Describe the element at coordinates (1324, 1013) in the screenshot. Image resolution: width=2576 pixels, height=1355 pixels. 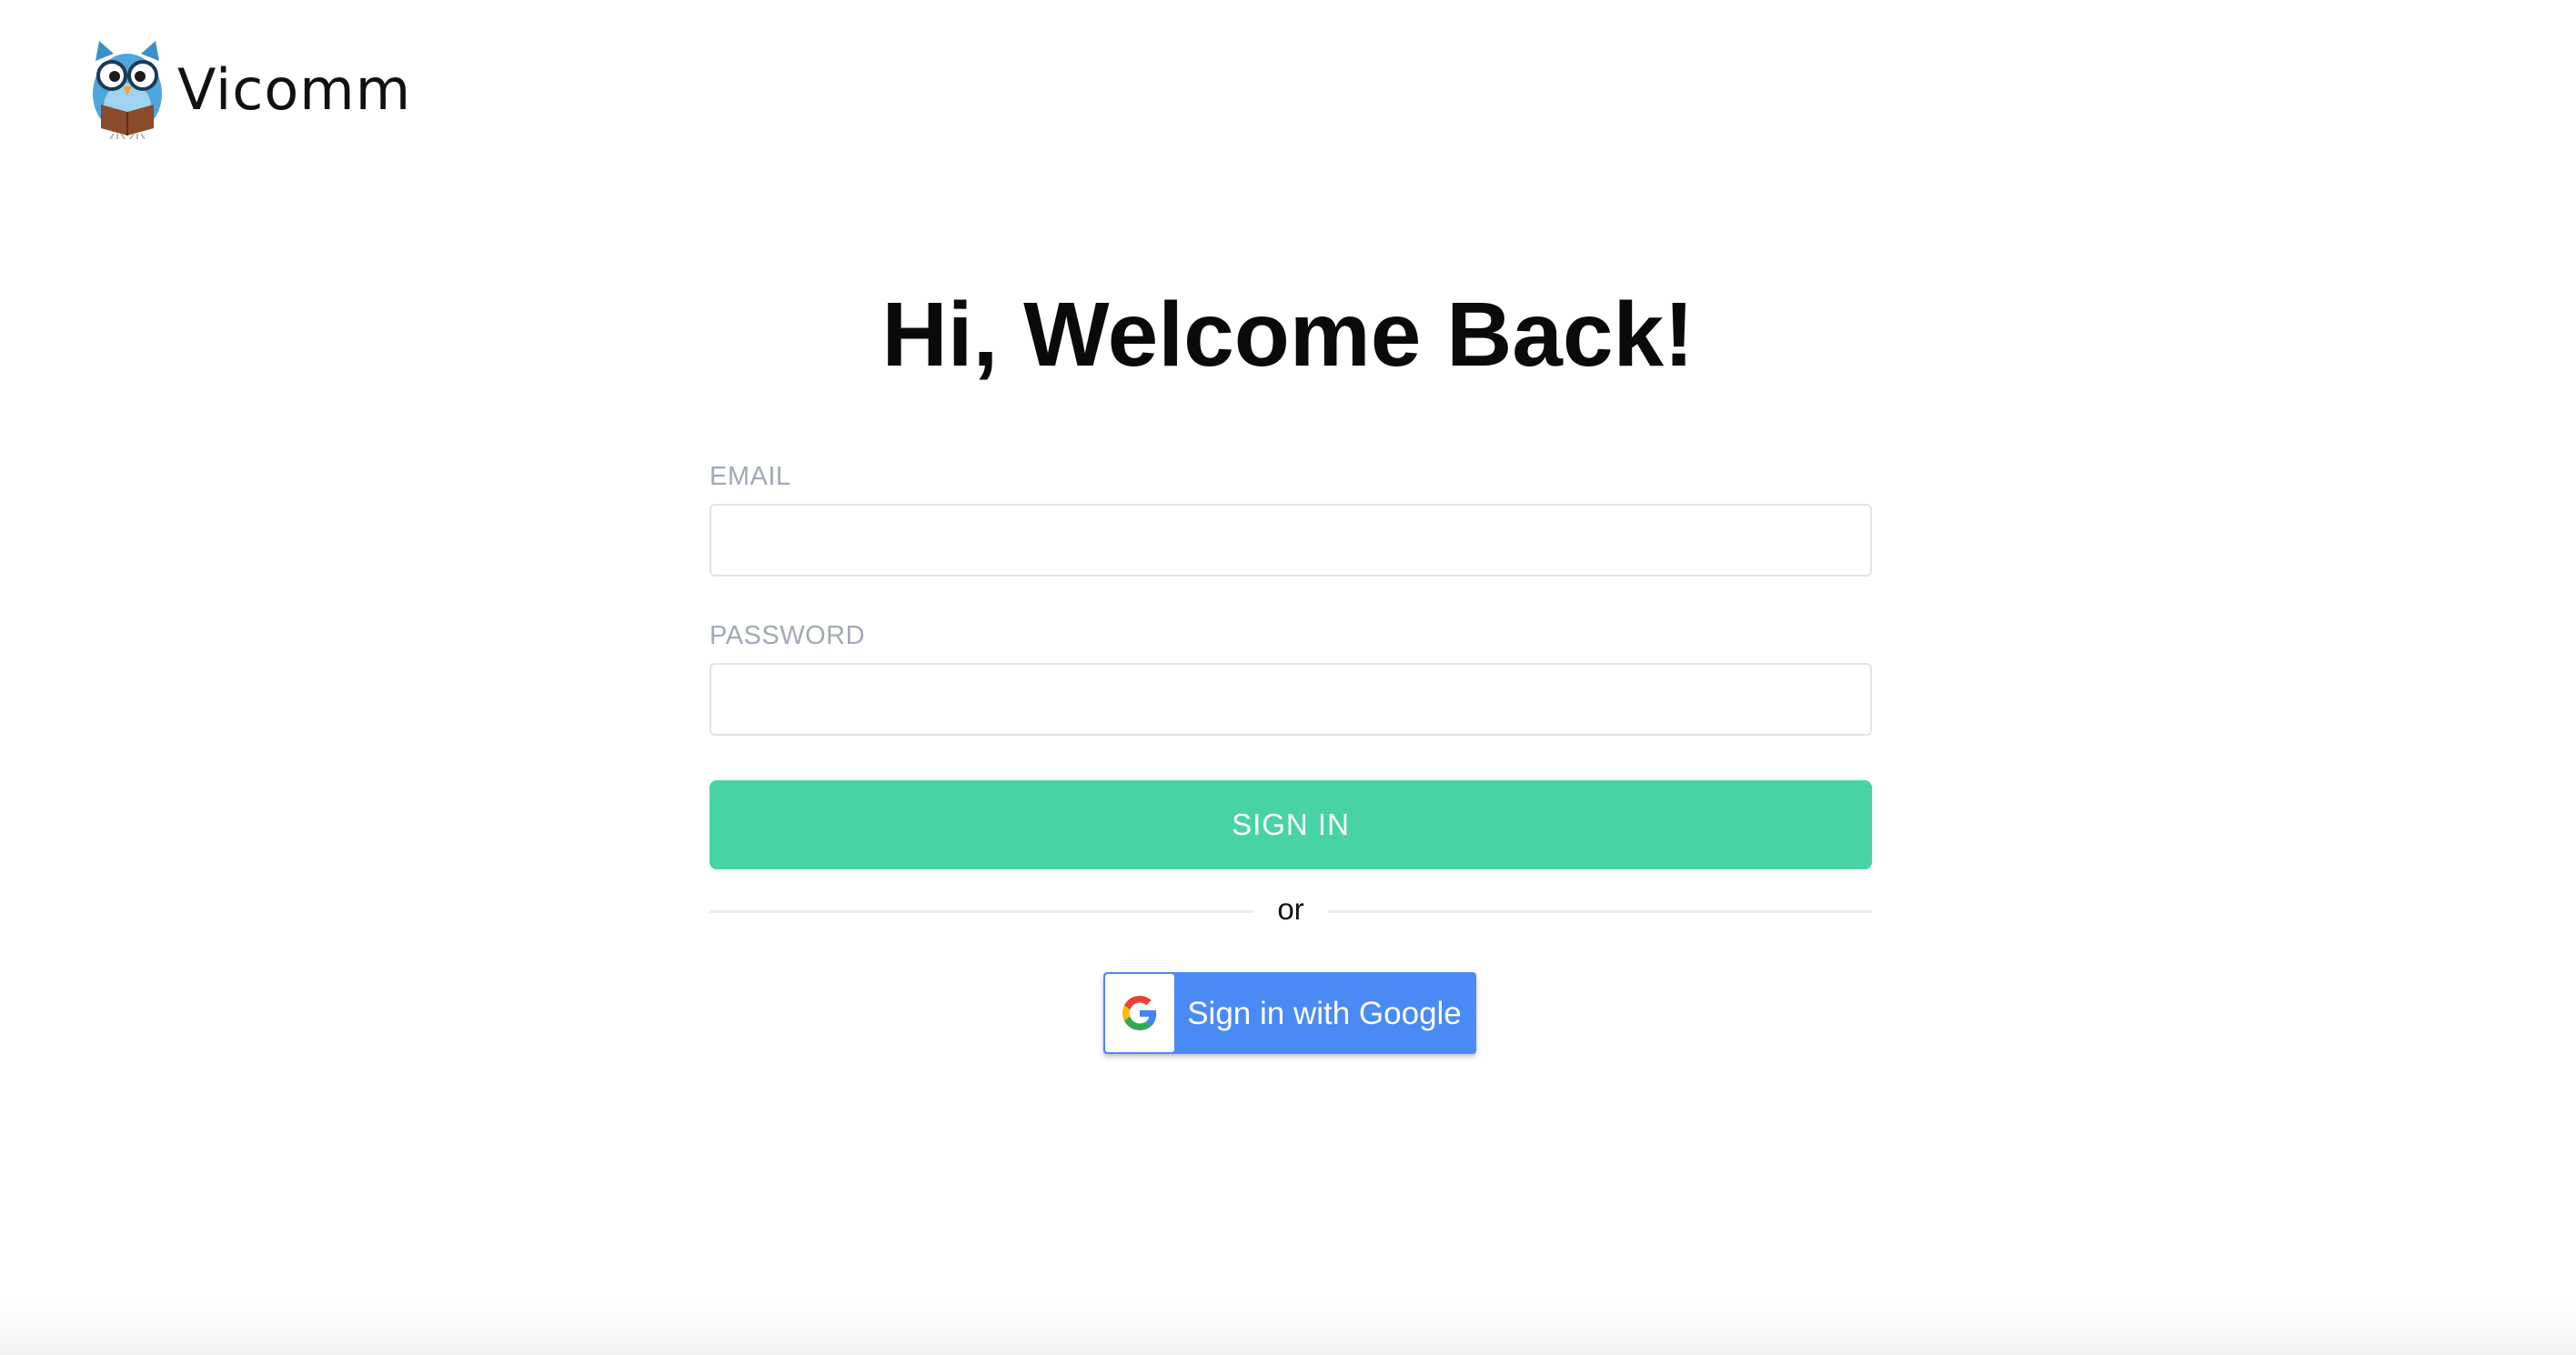
I see `google-sign-in-label: Sign in with Google` at that location.